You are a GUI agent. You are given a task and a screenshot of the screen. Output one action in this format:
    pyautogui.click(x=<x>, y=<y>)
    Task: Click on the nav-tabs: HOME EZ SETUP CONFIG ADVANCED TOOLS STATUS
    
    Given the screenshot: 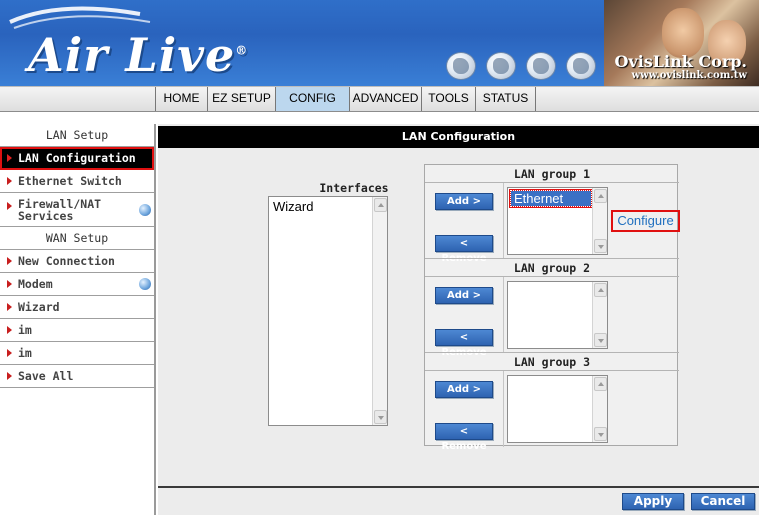 What is the action you would take?
    pyautogui.click(x=346, y=99)
    